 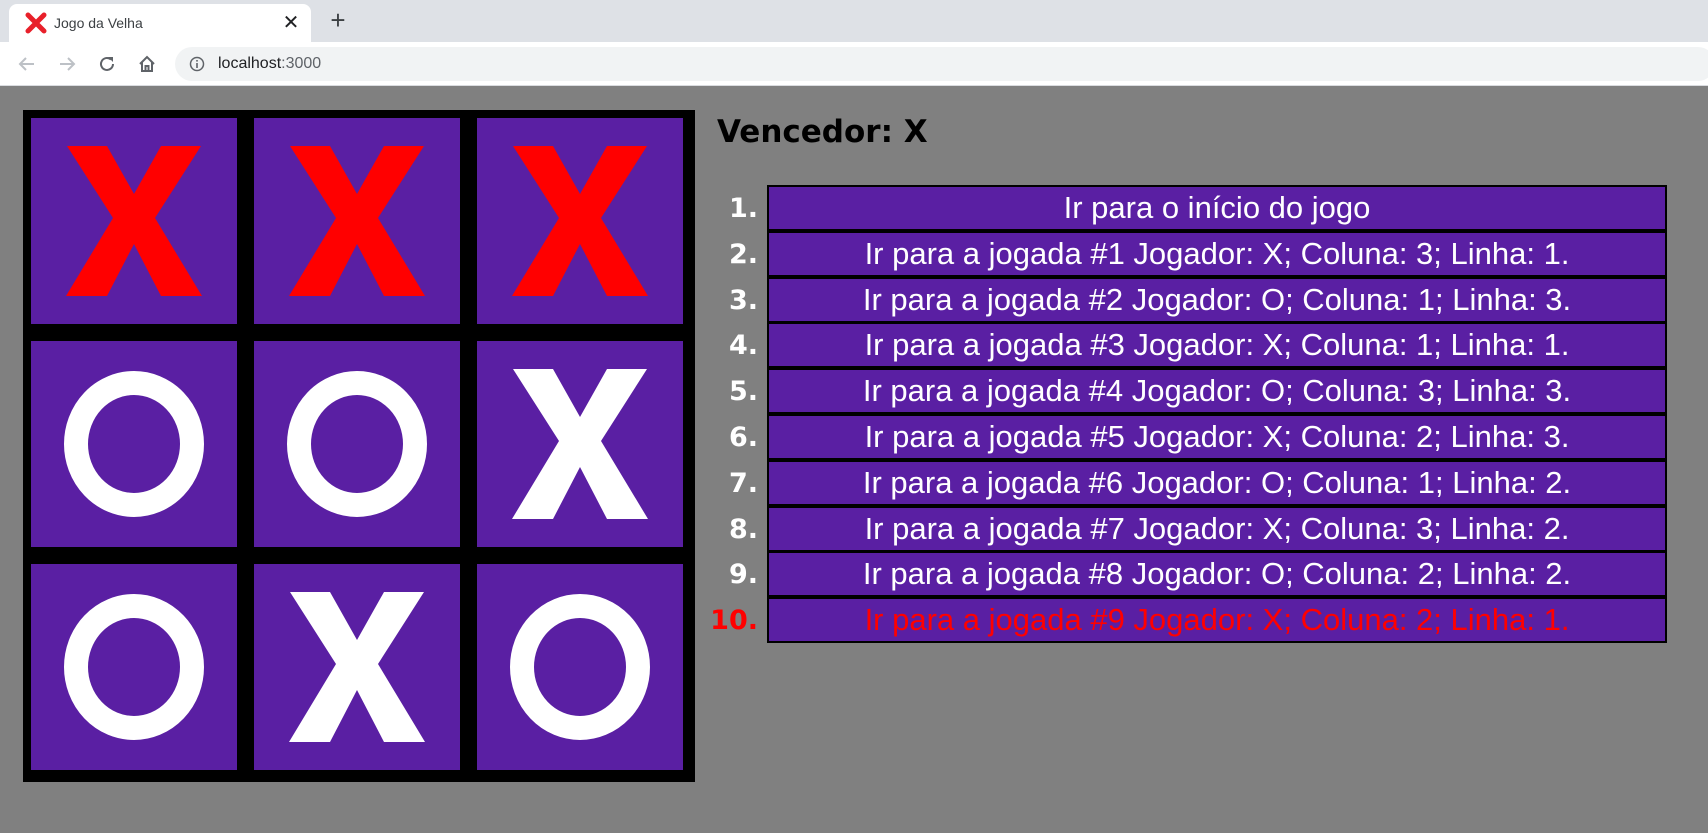 What do you see at coordinates (822, 132) in the screenshot?
I see `game-status: Vencedor: X` at bounding box center [822, 132].